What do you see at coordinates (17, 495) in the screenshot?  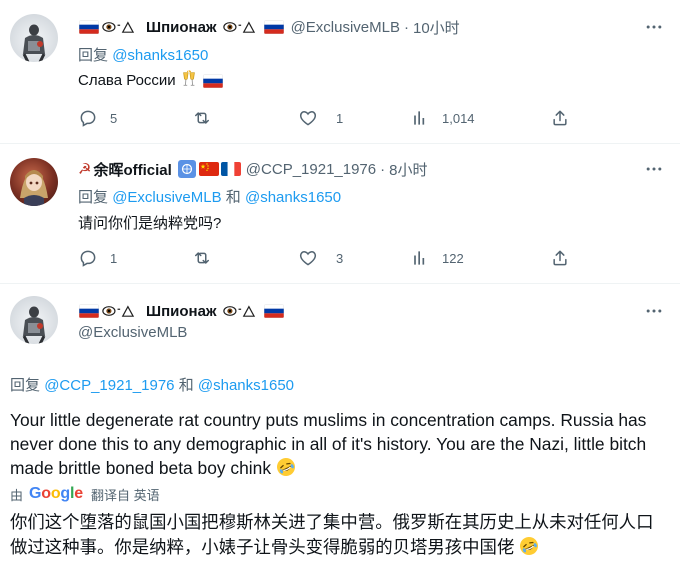 I see `translate-by-label: 由` at bounding box center [17, 495].